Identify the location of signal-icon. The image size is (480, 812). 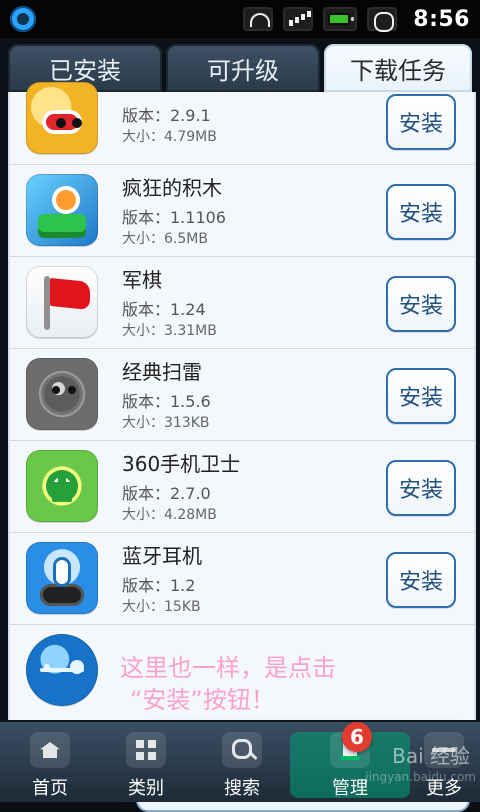
(298, 19).